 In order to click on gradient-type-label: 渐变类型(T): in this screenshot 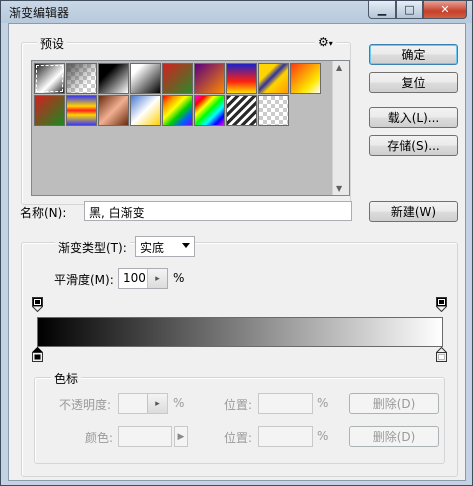, I will do `click(92, 247)`.